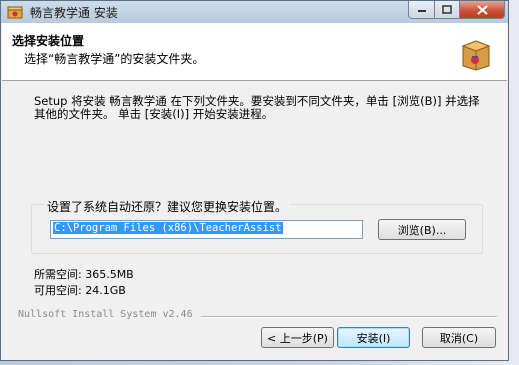  I want to click on maximize-button, so click(447, 10).